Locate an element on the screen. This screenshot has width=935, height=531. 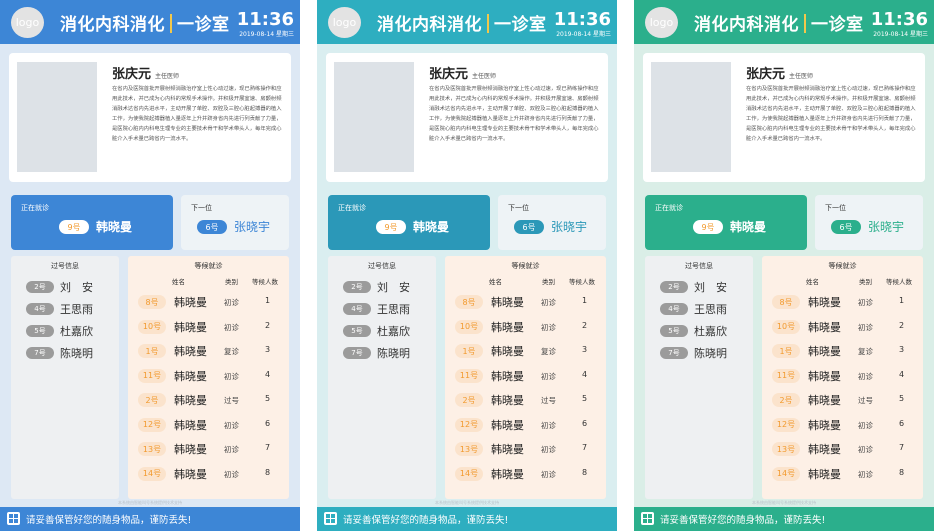
waiting-count: 7 is located at coordinates (585, 447).